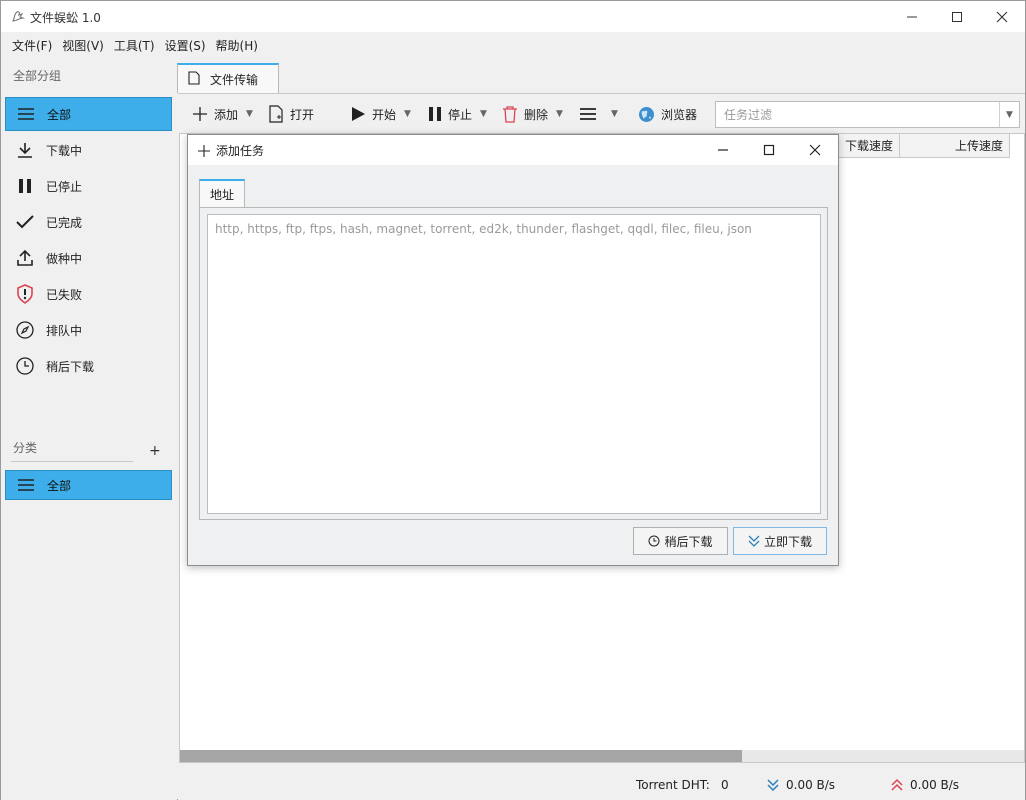  I want to click on download-later-button: 稍后下载, so click(680, 541).